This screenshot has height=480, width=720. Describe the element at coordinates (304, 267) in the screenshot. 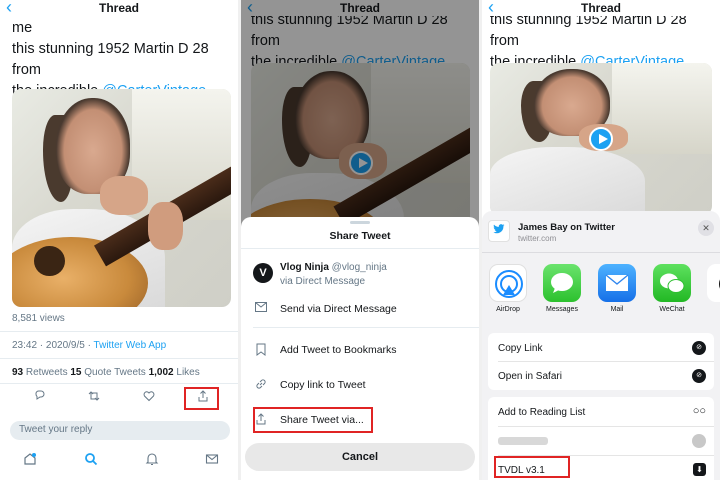

I see `dm-user-name: Vlog Ninja` at that location.